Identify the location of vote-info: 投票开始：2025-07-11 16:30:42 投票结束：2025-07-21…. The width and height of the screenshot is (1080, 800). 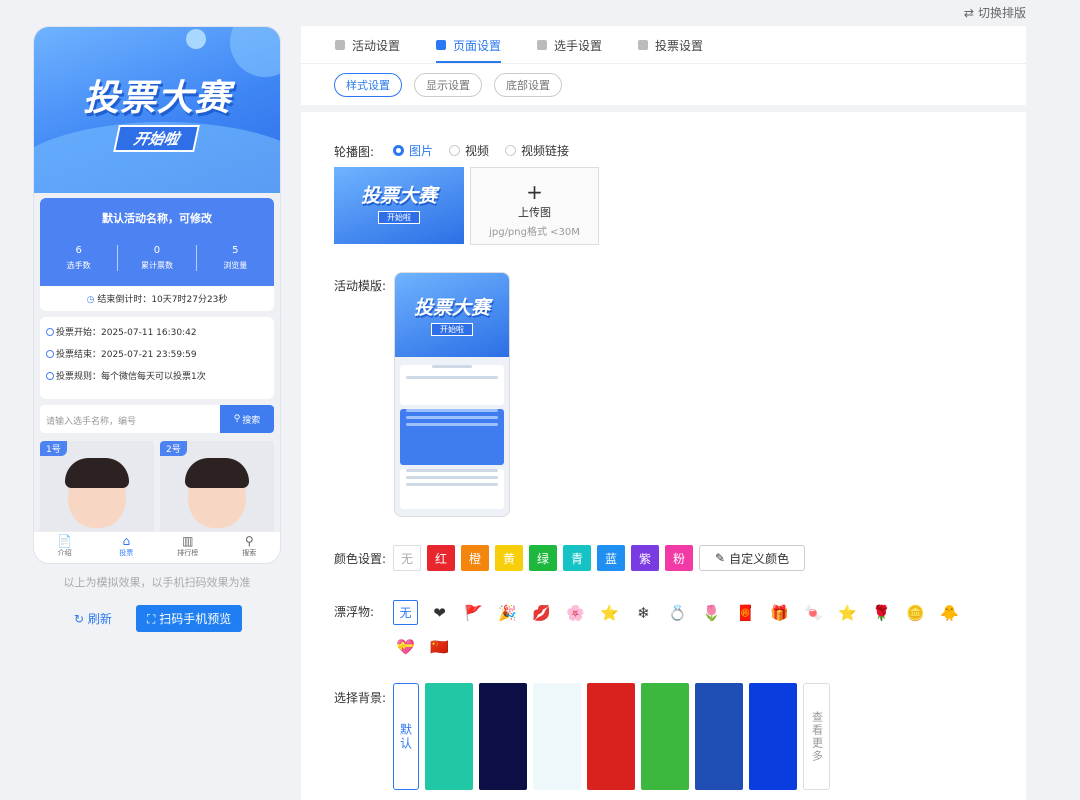
(157, 358).